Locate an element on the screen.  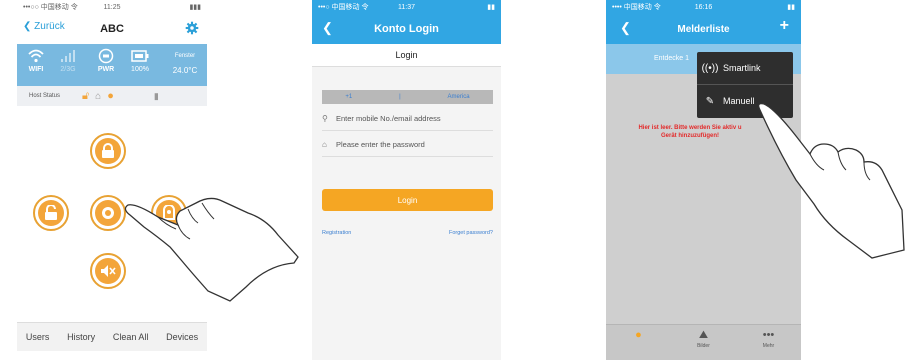
forgot-password-link: Forget password? is located at coordinates (471, 233).